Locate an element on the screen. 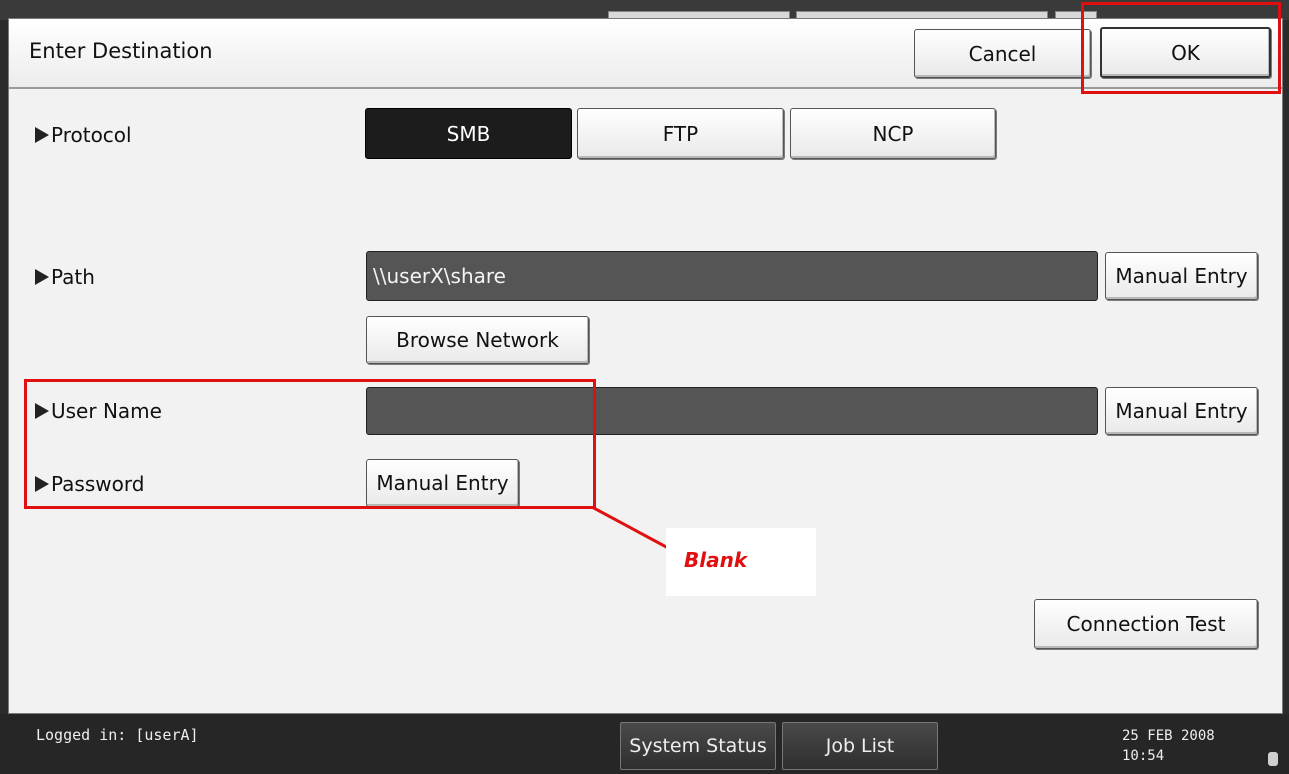  dialog-title: Enter Destination is located at coordinates (121, 51).